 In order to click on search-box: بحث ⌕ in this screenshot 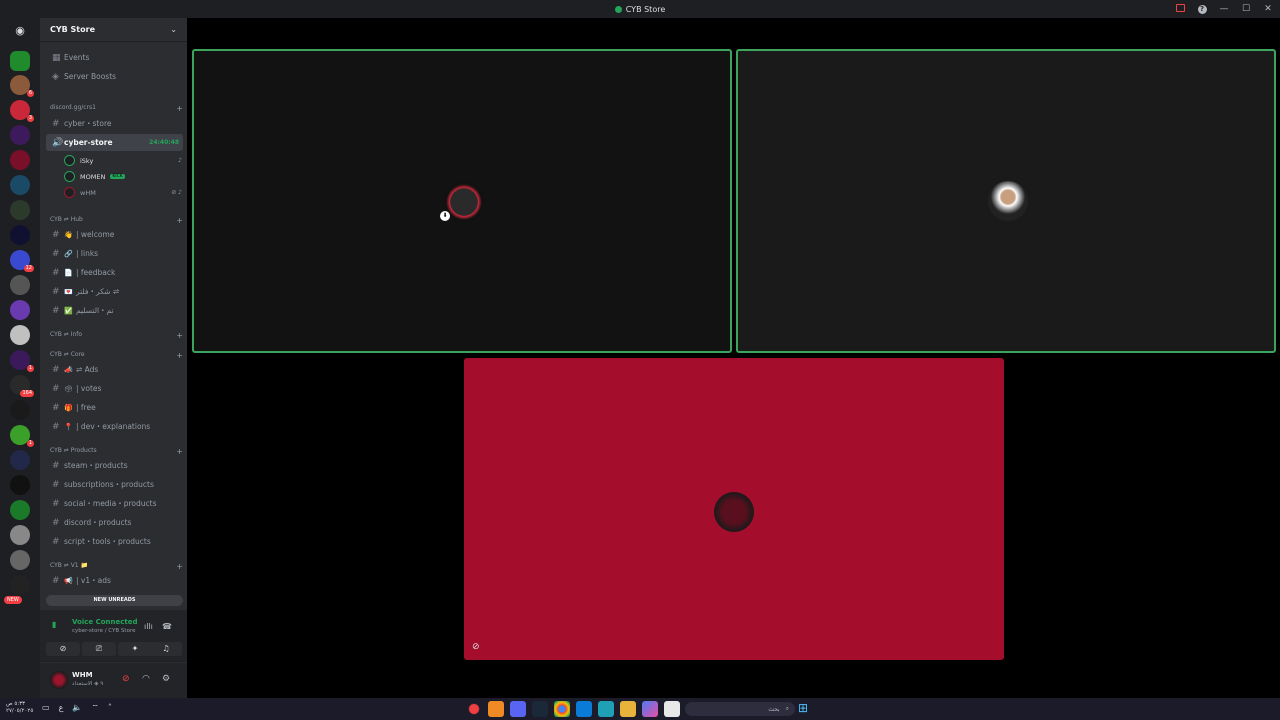, I will do `click(740, 709)`.